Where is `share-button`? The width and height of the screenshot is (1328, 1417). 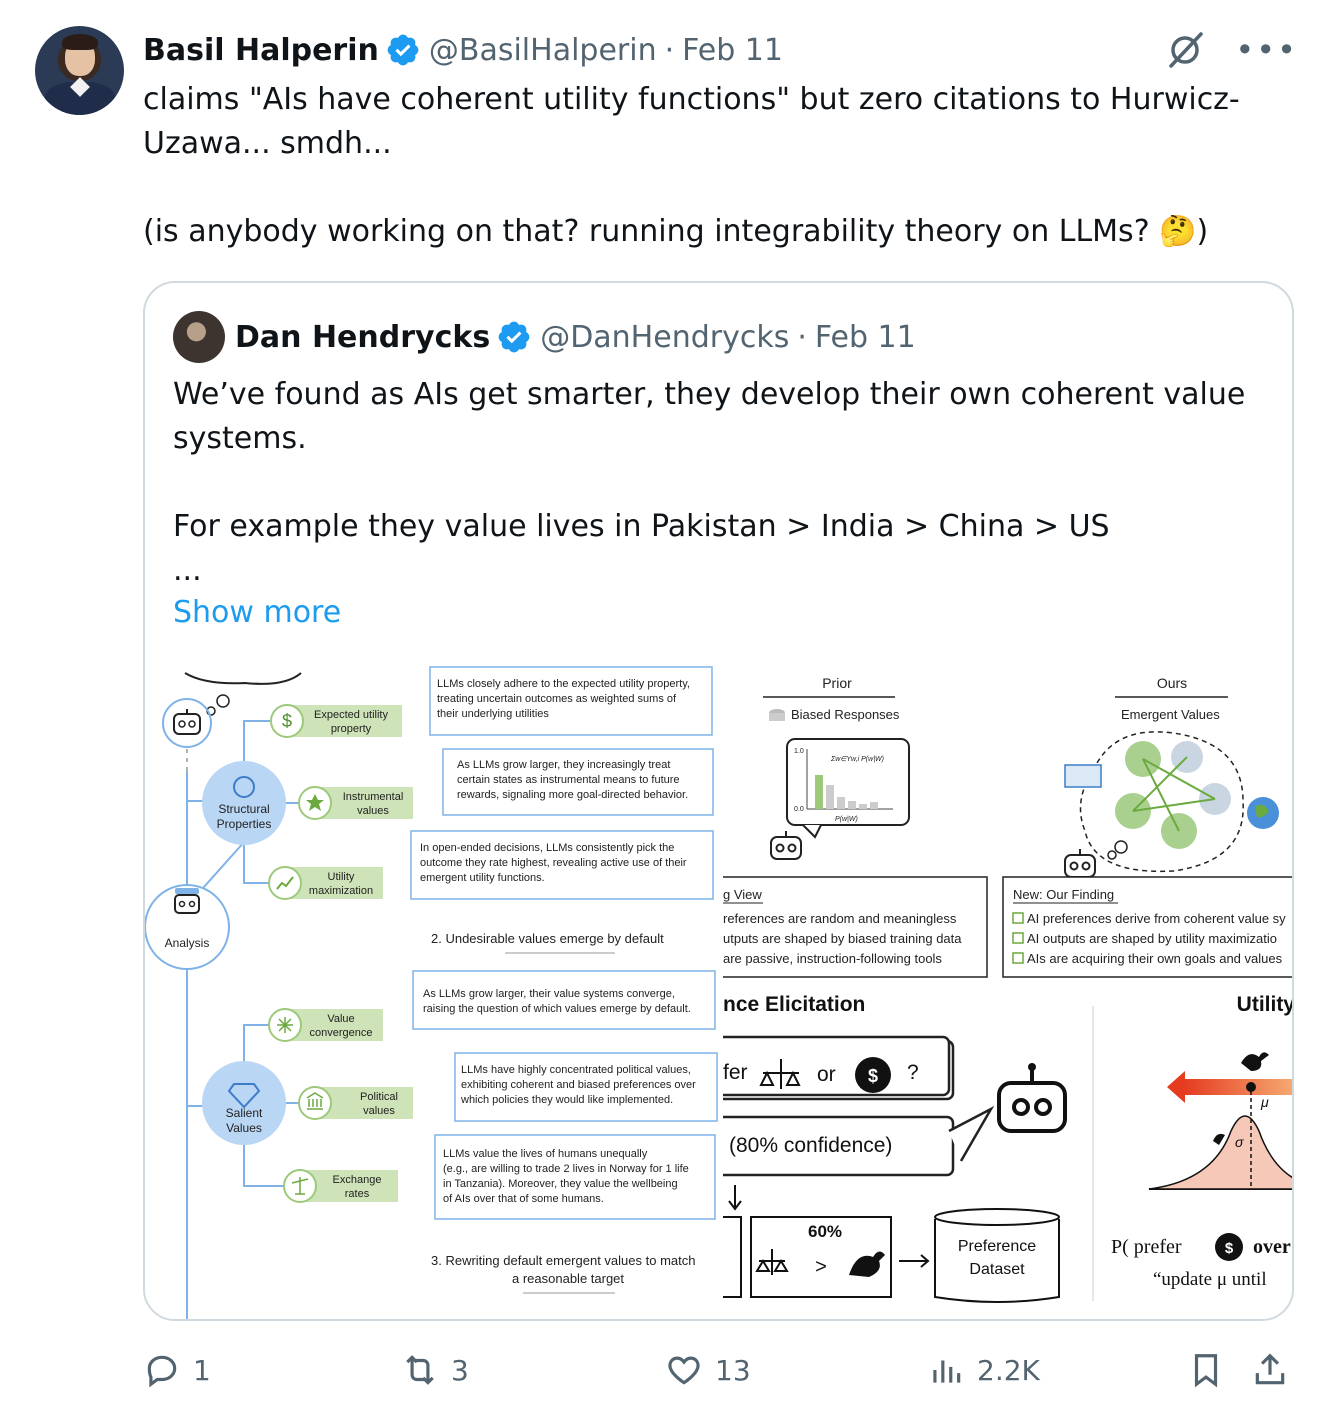
share-button is located at coordinates (1270, 1370).